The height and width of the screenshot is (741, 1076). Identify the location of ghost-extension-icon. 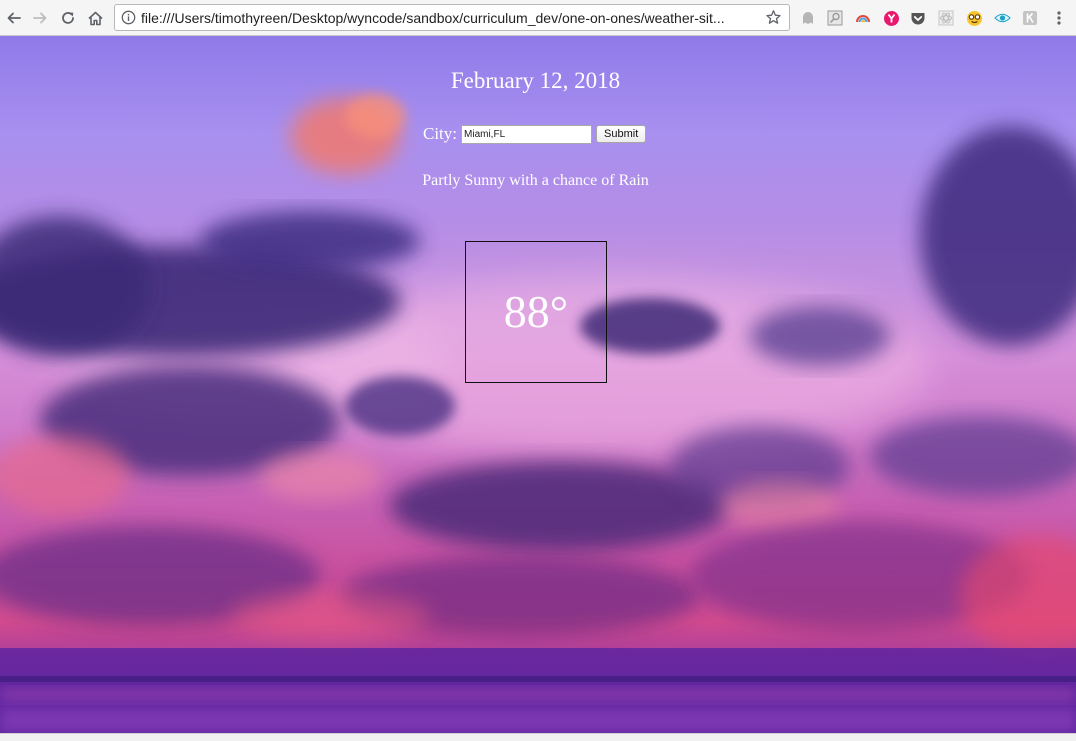
(808, 18).